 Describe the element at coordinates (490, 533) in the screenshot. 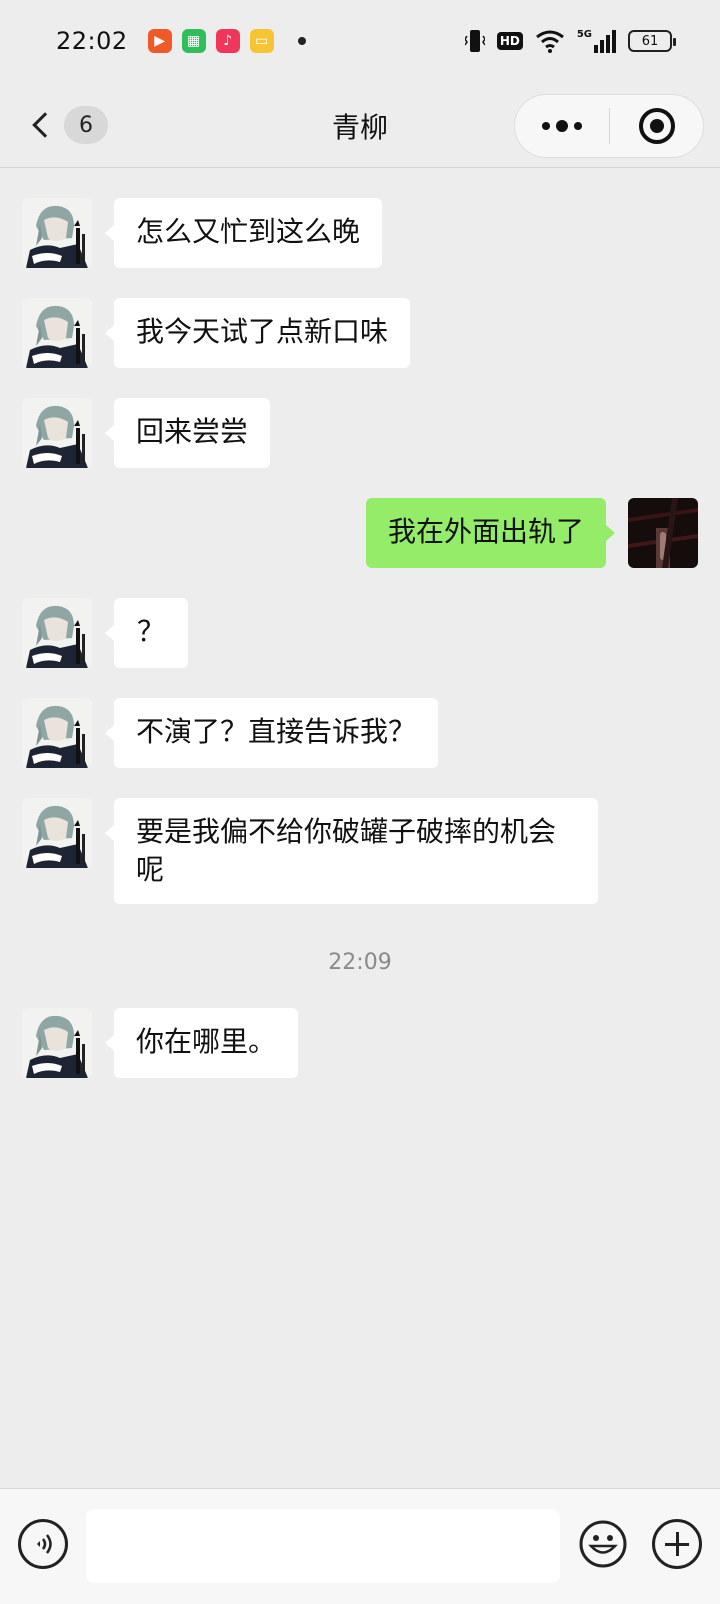

I see `message-bubble: 我在外面出轨了` at that location.